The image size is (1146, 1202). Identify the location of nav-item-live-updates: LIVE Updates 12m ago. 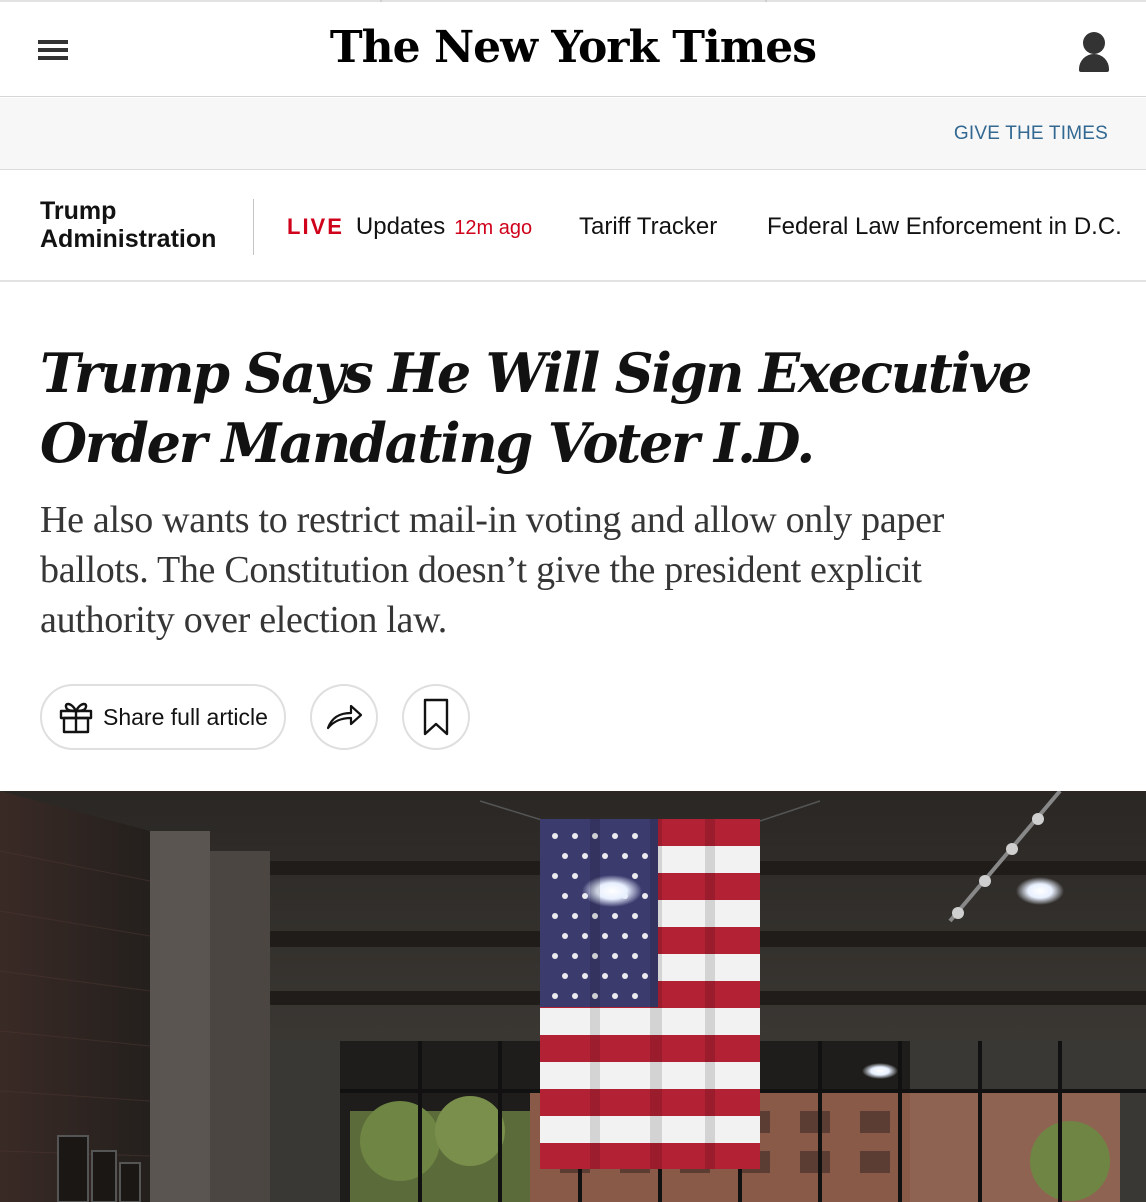
(409, 227).